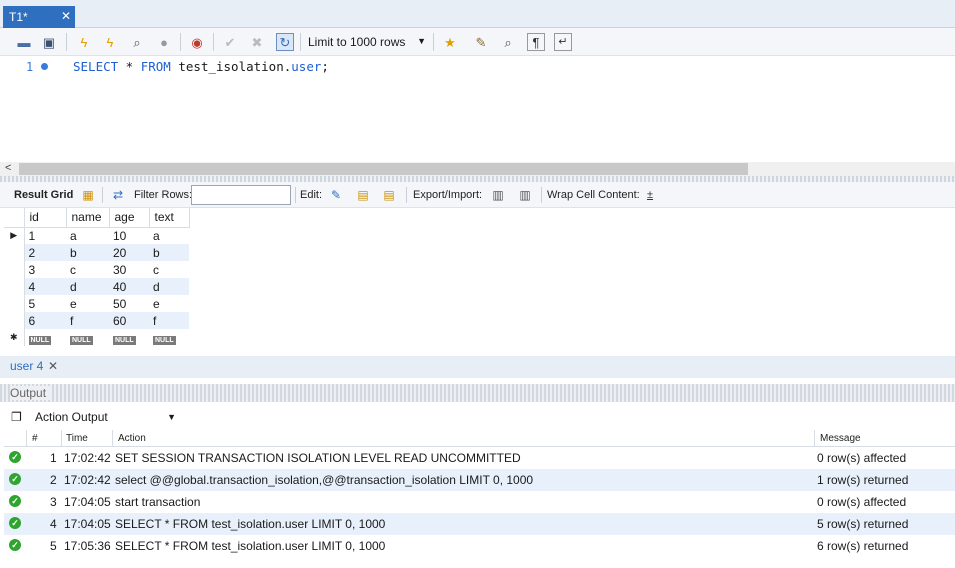 The height and width of the screenshot is (568, 955). I want to click on execute-current-lightning-icon: ϟ, so click(110, 42).